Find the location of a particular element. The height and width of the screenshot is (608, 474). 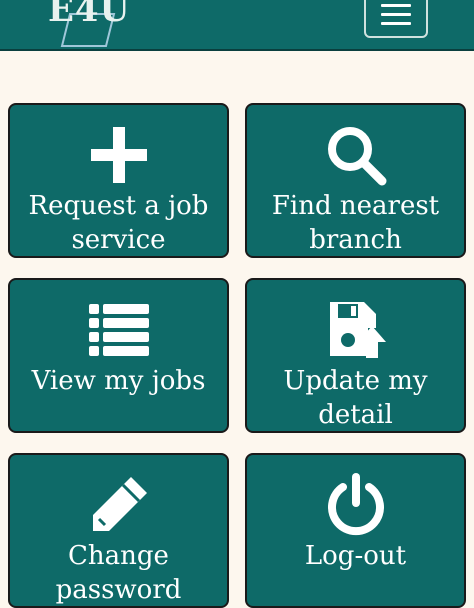

log-out-button: Log-out is located at coordinates (355, 530).